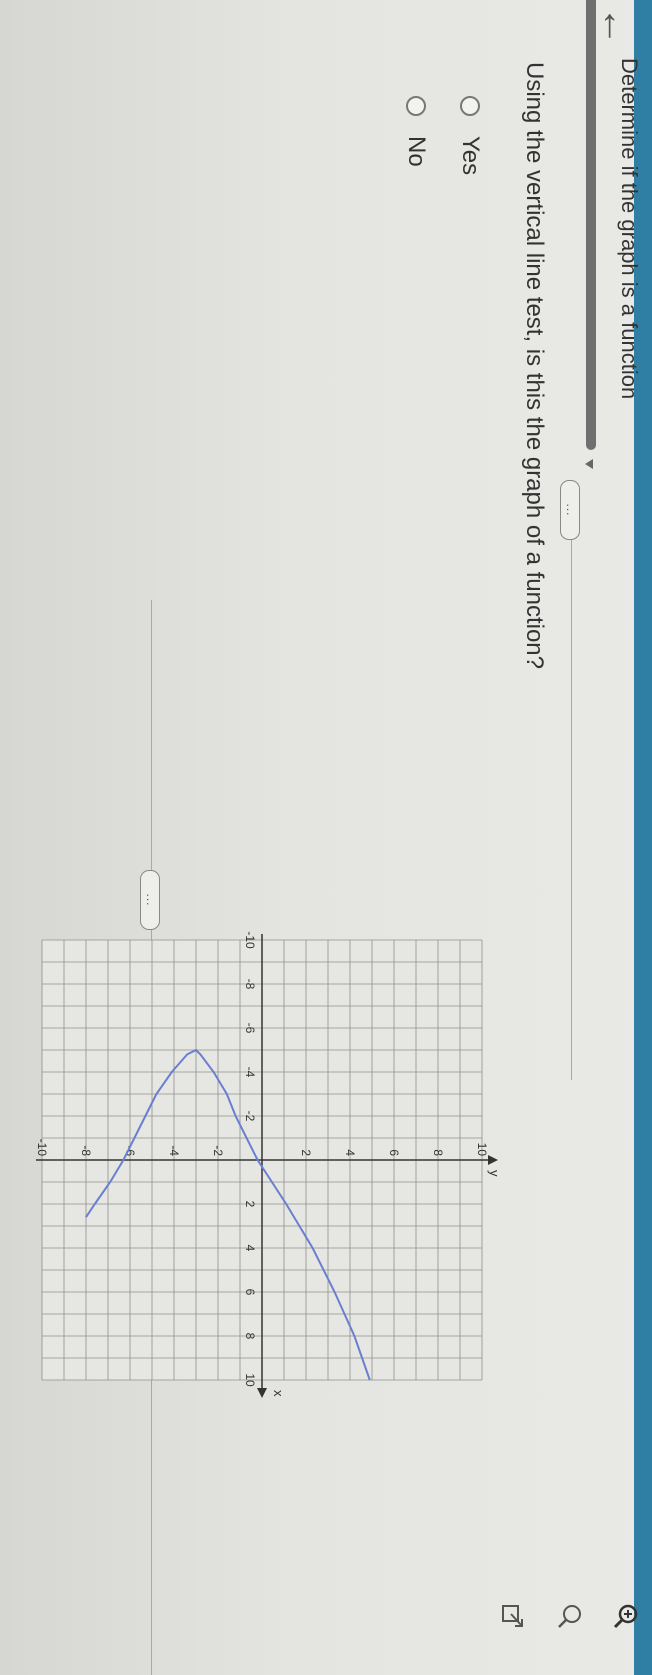 Image resolution: width=652 pixels, height=1675 pixels. Describe the element at coordinates (306, 1152) in the screenshot. I see `y-tick-label: 2` at that location.